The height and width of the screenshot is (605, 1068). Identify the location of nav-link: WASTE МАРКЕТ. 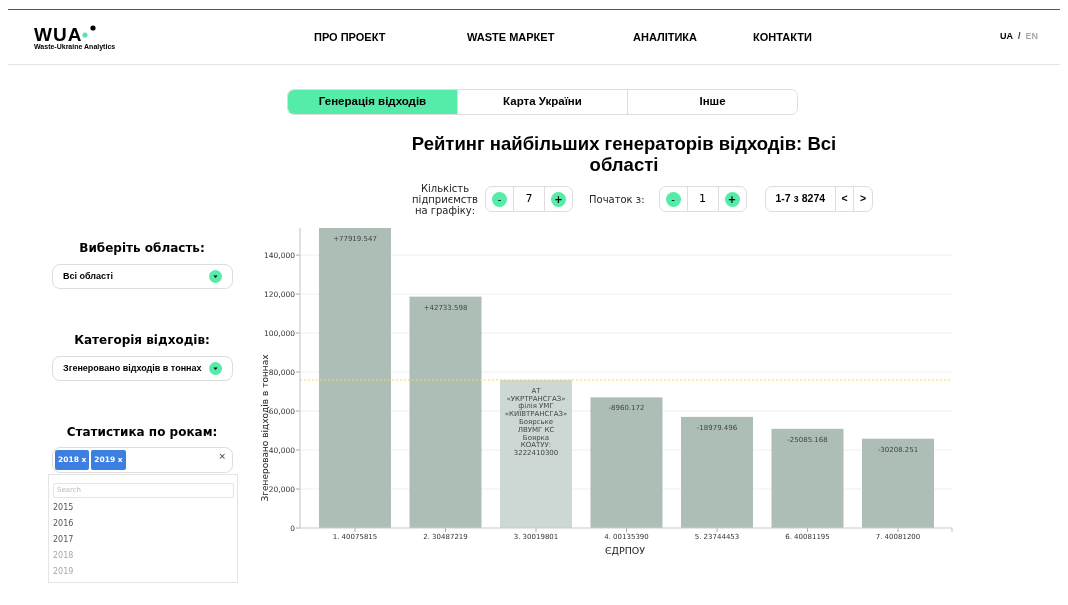
(550, 37).